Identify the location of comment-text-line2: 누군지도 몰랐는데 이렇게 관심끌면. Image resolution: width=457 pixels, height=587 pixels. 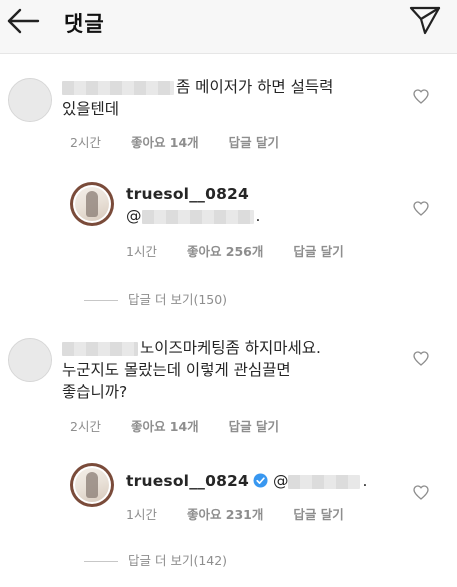
(176, 370).